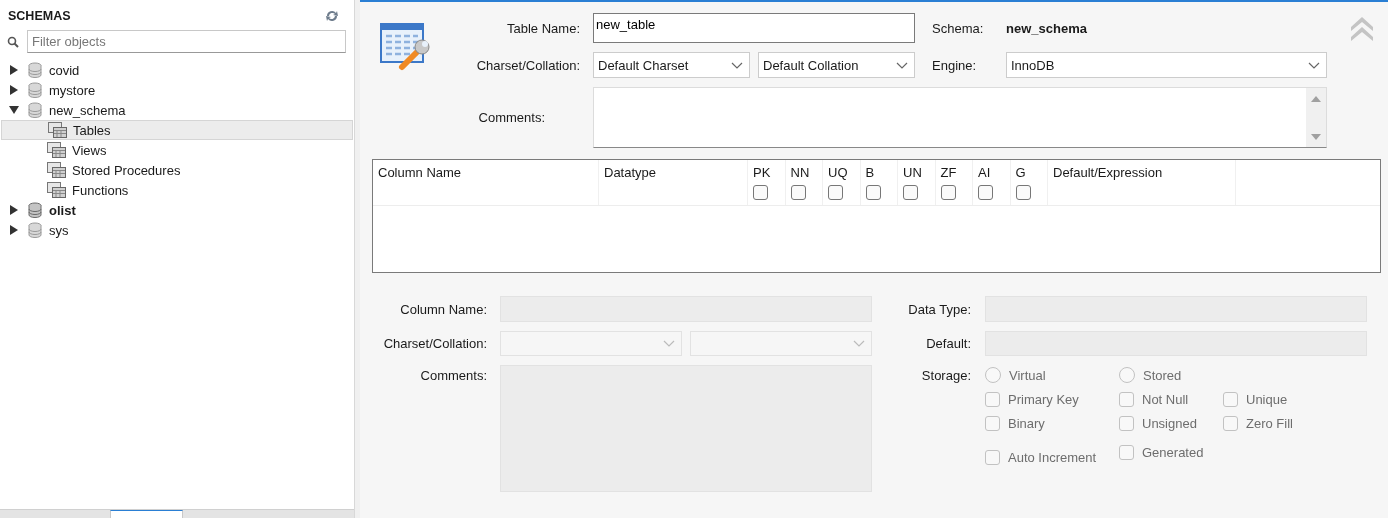  Describe the element at coordinates (1020, 172) in the screenshot. I see `column-header: G` at that location.